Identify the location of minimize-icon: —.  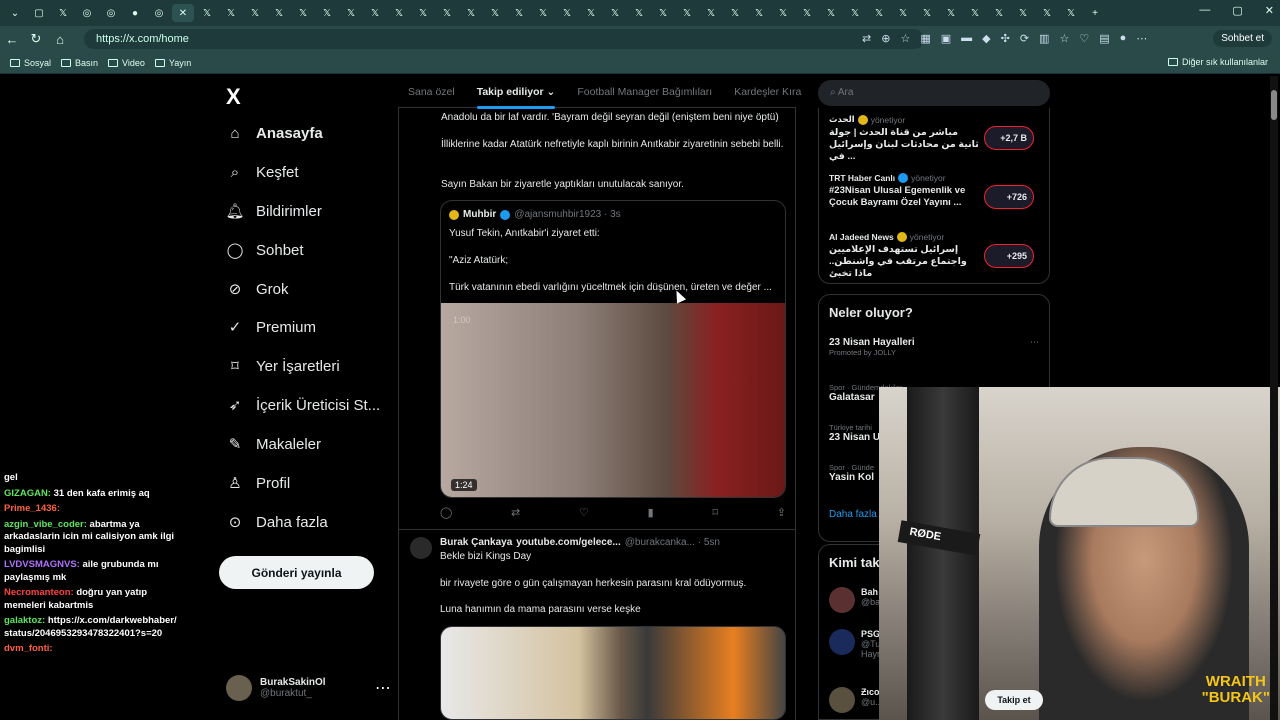
(1204, 10).